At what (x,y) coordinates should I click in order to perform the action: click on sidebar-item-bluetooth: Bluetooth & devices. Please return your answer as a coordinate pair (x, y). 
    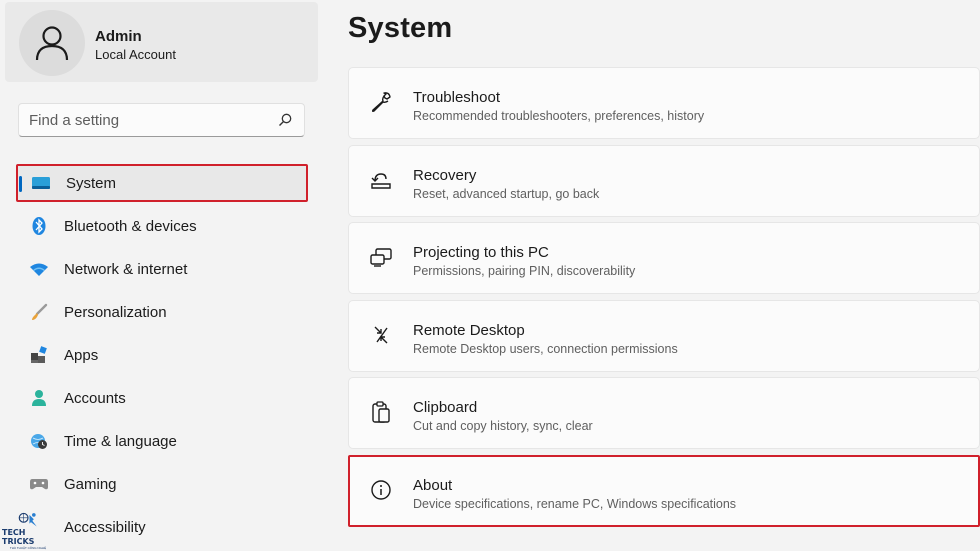
    Looking at the image, I should click on (162, 226).